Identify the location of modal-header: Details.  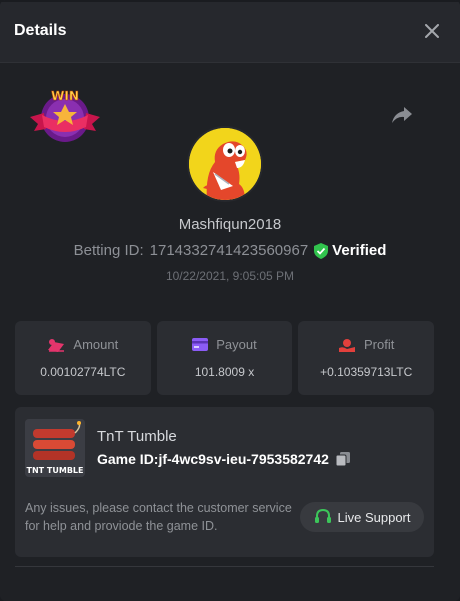
(230, 31).